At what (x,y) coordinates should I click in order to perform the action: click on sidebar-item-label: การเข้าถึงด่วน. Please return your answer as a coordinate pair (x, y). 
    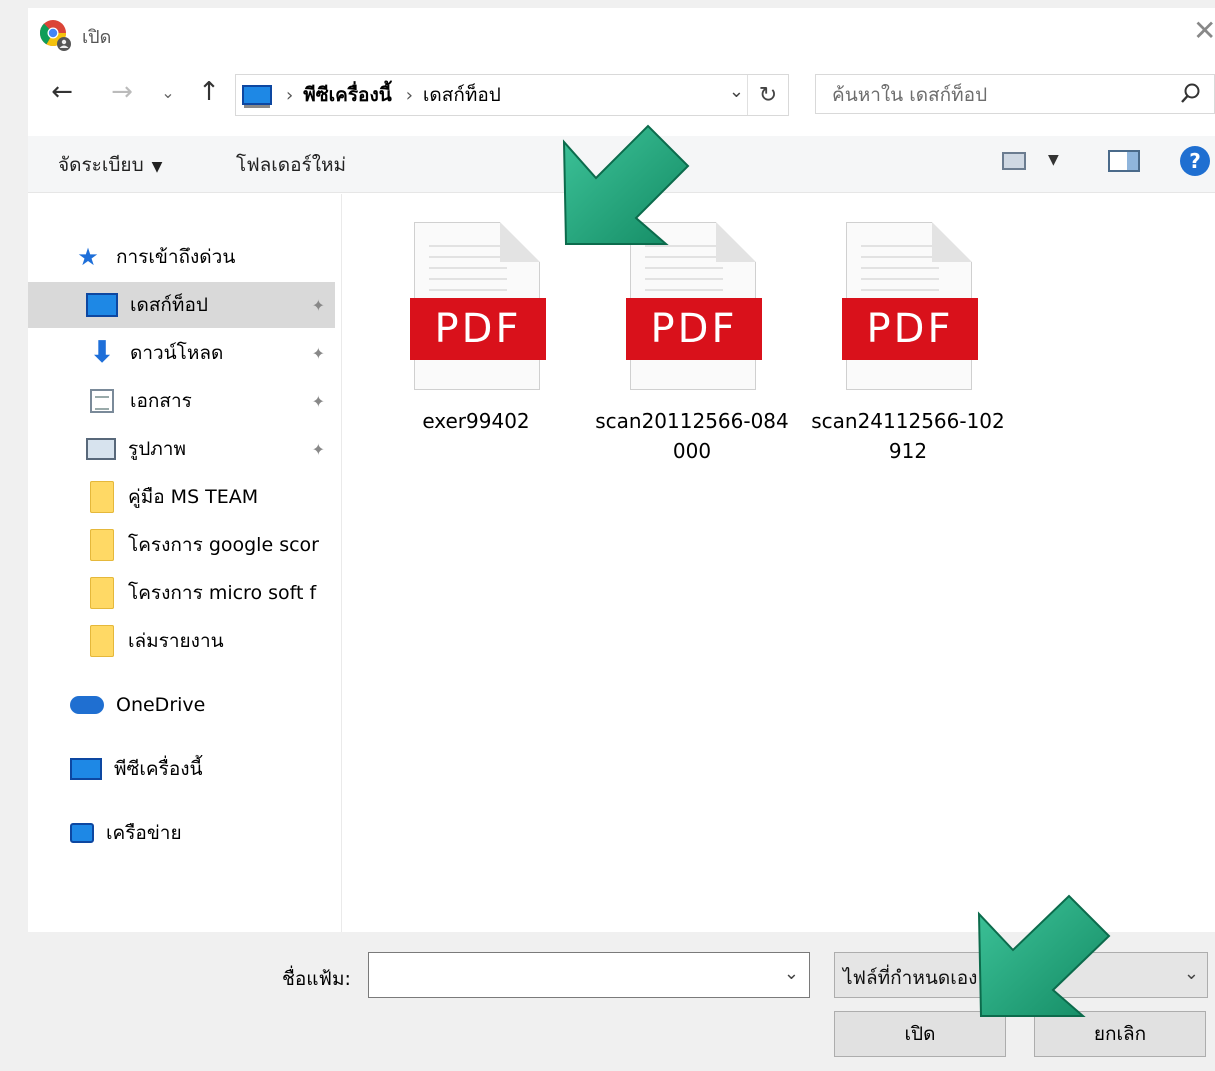
    Looking at the image, I should click on (176, 257).